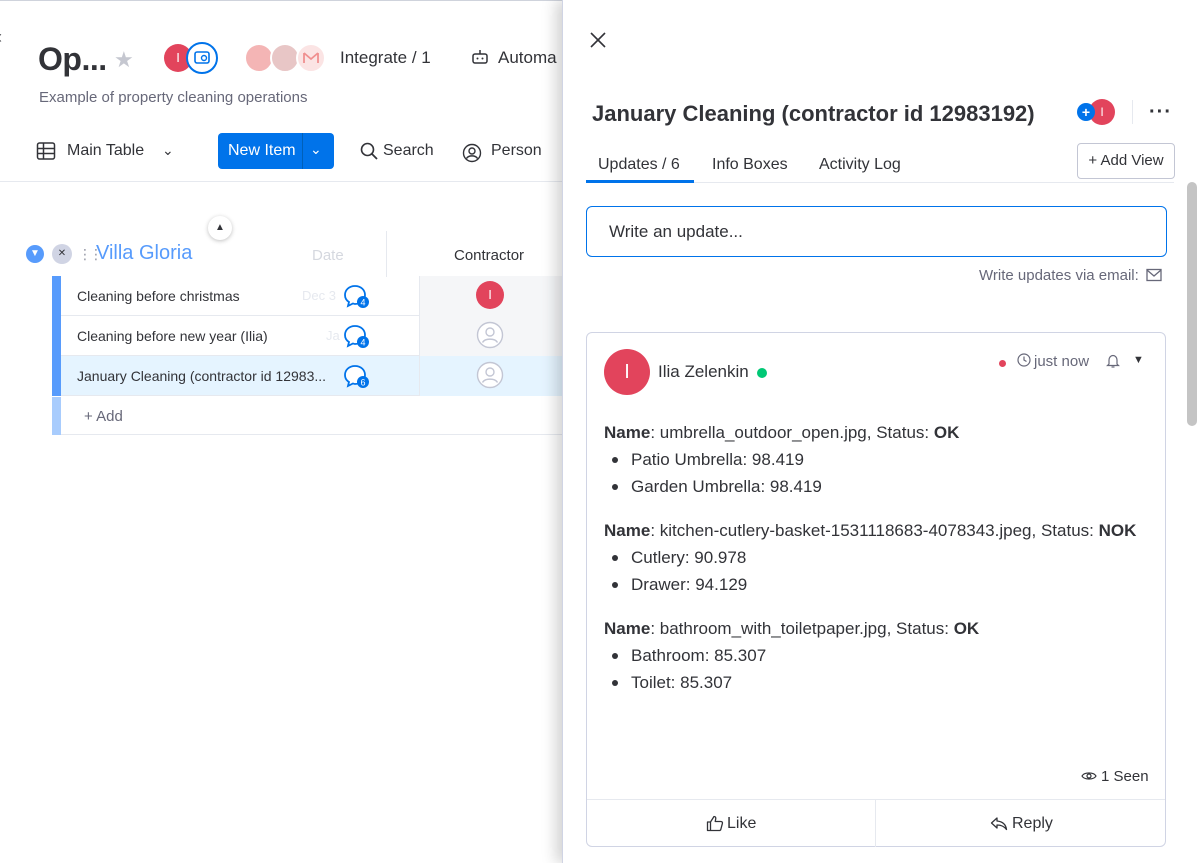  Describe the element at coordinates (302, 151) in the screenshot. I see `split-divider` at that location.